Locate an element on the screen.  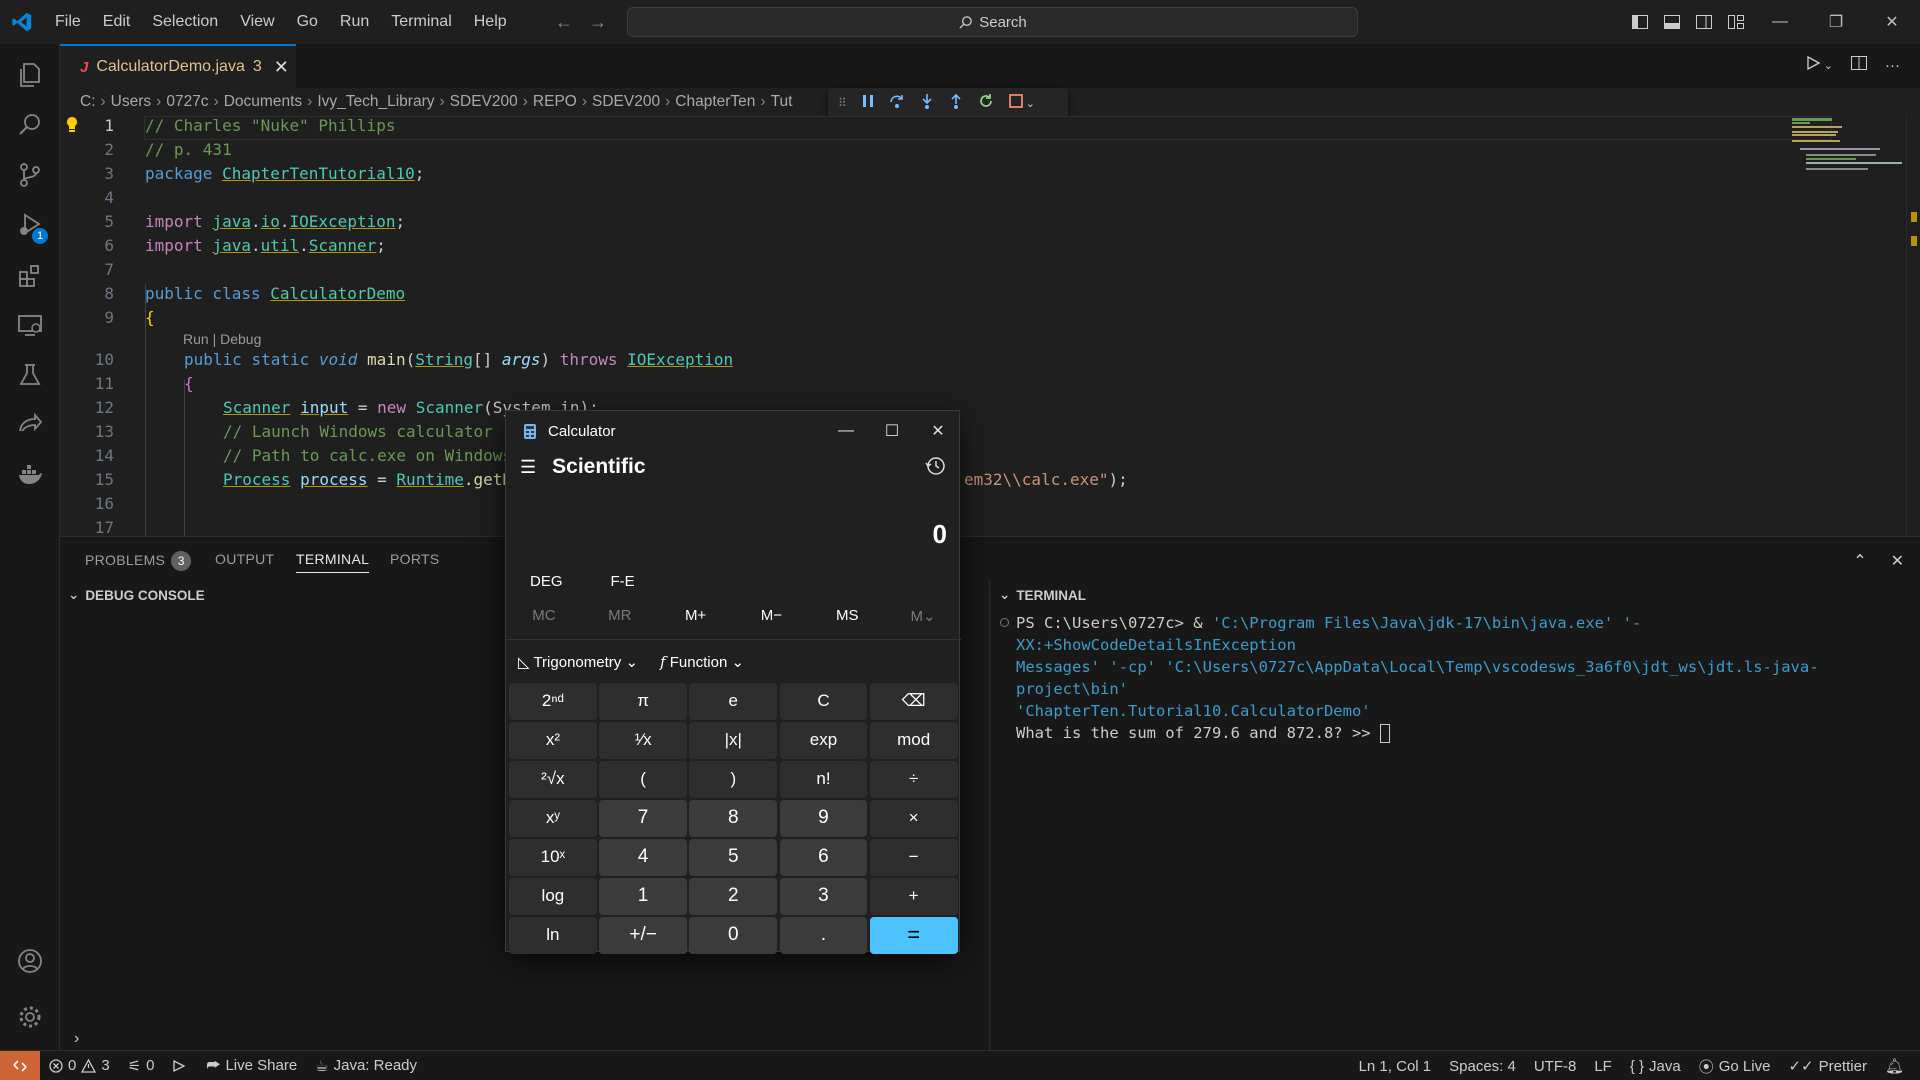
breadcrumb-item: ChapterTen is located at coordinates (715, 102).